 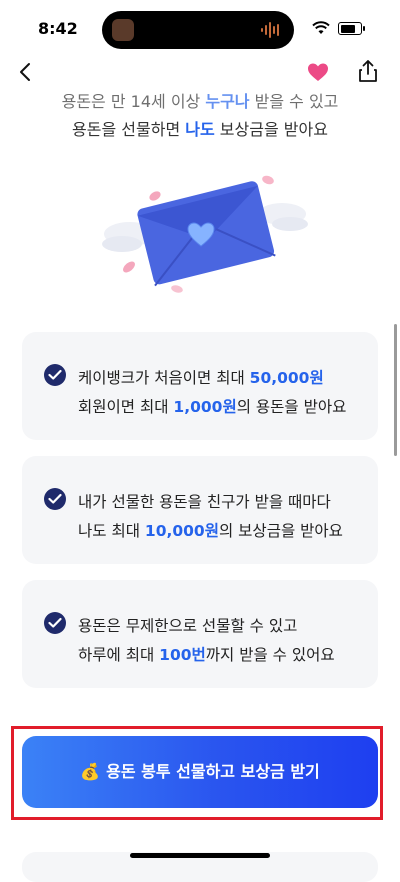 What do you see at coordinates (201, 378) in the screenshot?
I see `benefit-line-1: 케이뱅크가 처음이면 최대 50,000원` at bounding box center [201, 378].